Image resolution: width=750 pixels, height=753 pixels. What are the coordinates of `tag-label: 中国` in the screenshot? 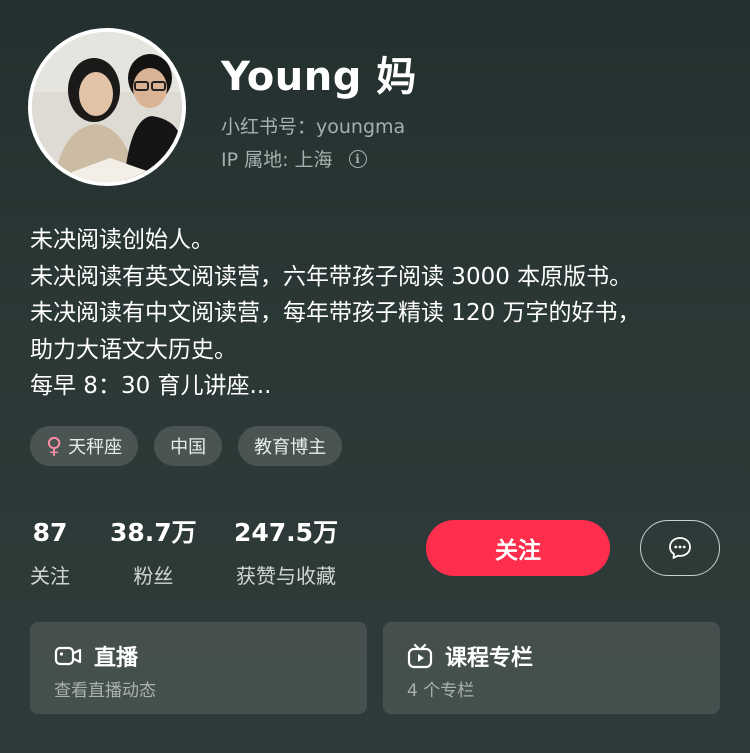 It's located at (188, 447).